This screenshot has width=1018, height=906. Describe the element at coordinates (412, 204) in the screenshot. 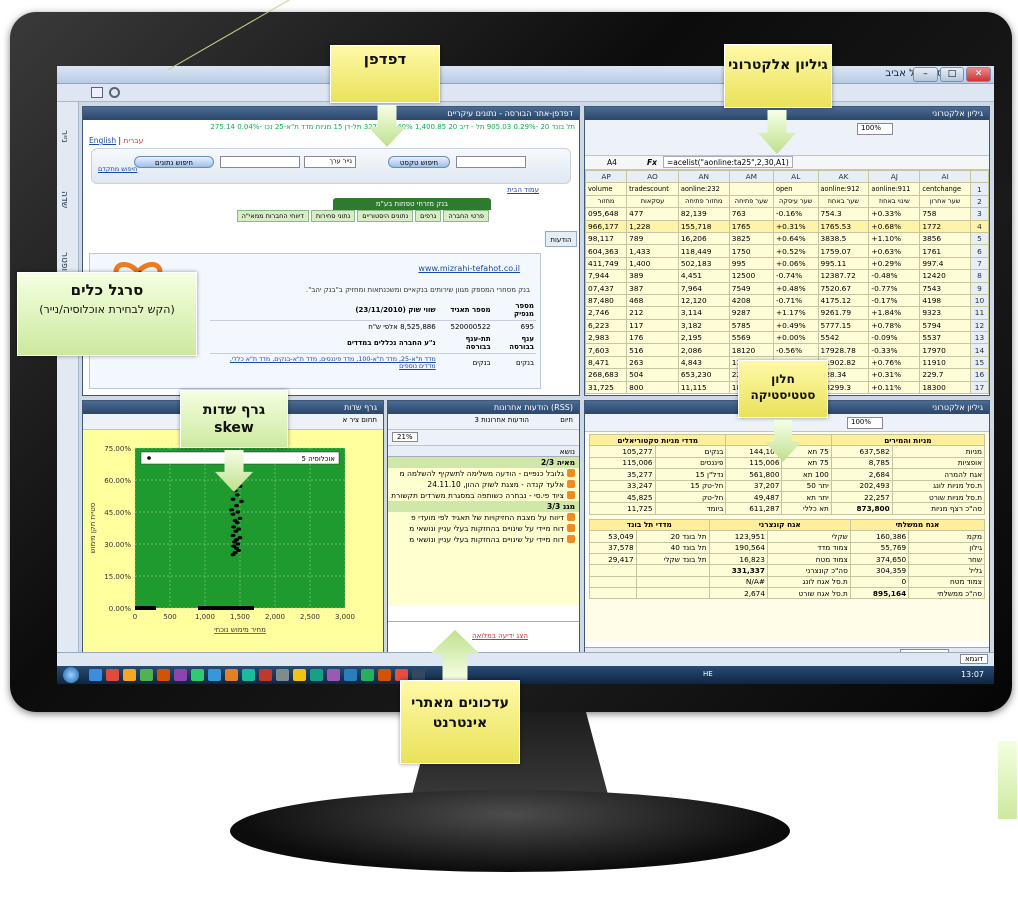

I see `bank-tab: בנק מזרחי טפחות בע"מ` at that location.